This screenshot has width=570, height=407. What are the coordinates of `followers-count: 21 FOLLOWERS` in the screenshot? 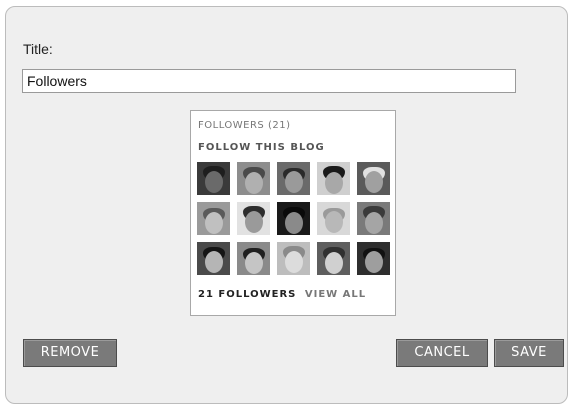 It's located at (247, 294).